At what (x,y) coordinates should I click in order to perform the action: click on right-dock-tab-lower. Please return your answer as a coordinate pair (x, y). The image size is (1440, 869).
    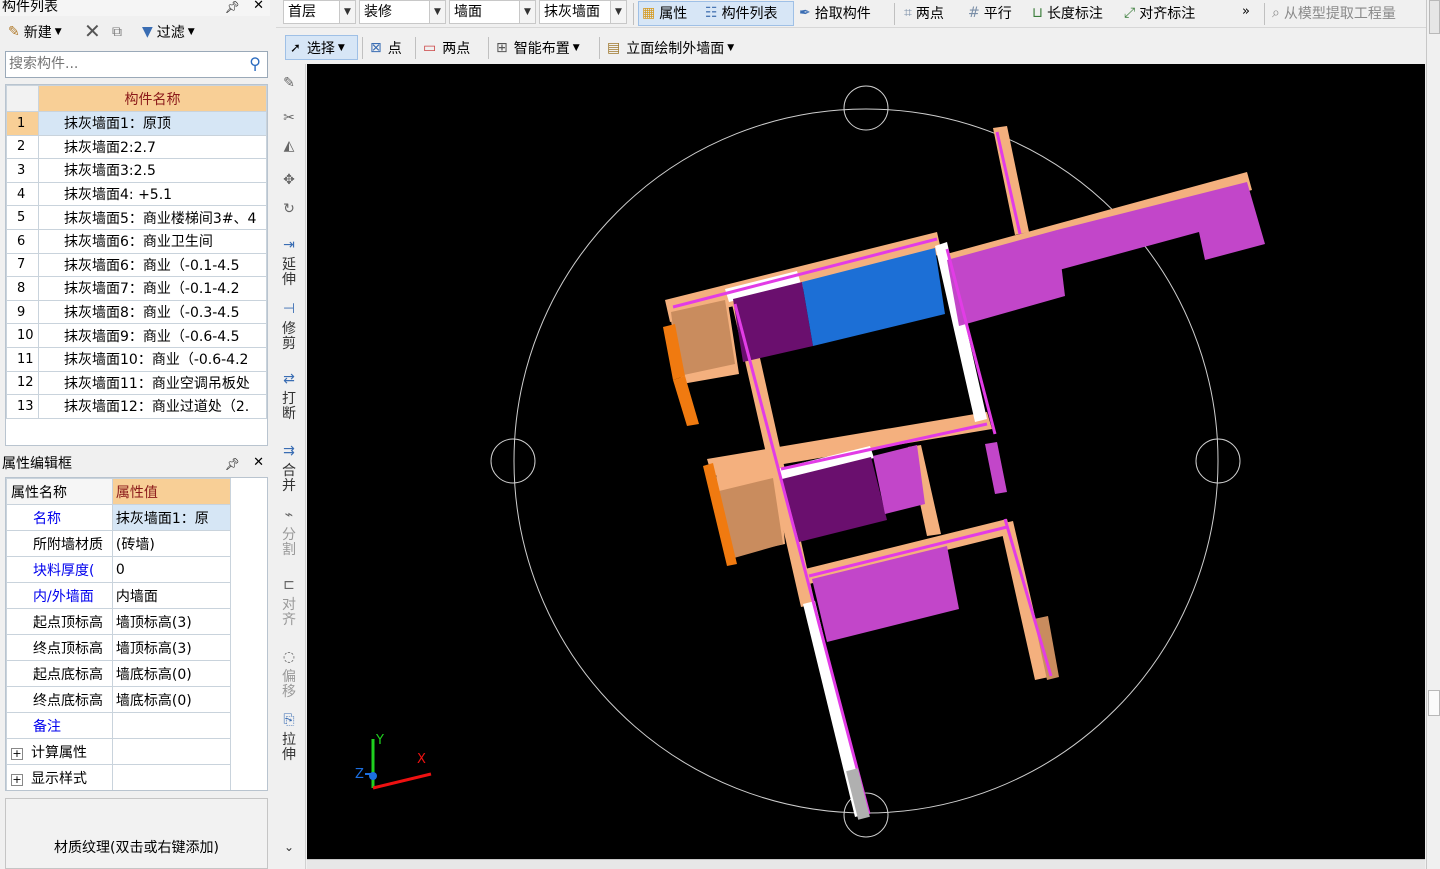
    Looking at the image, I should click on (1434, 703).